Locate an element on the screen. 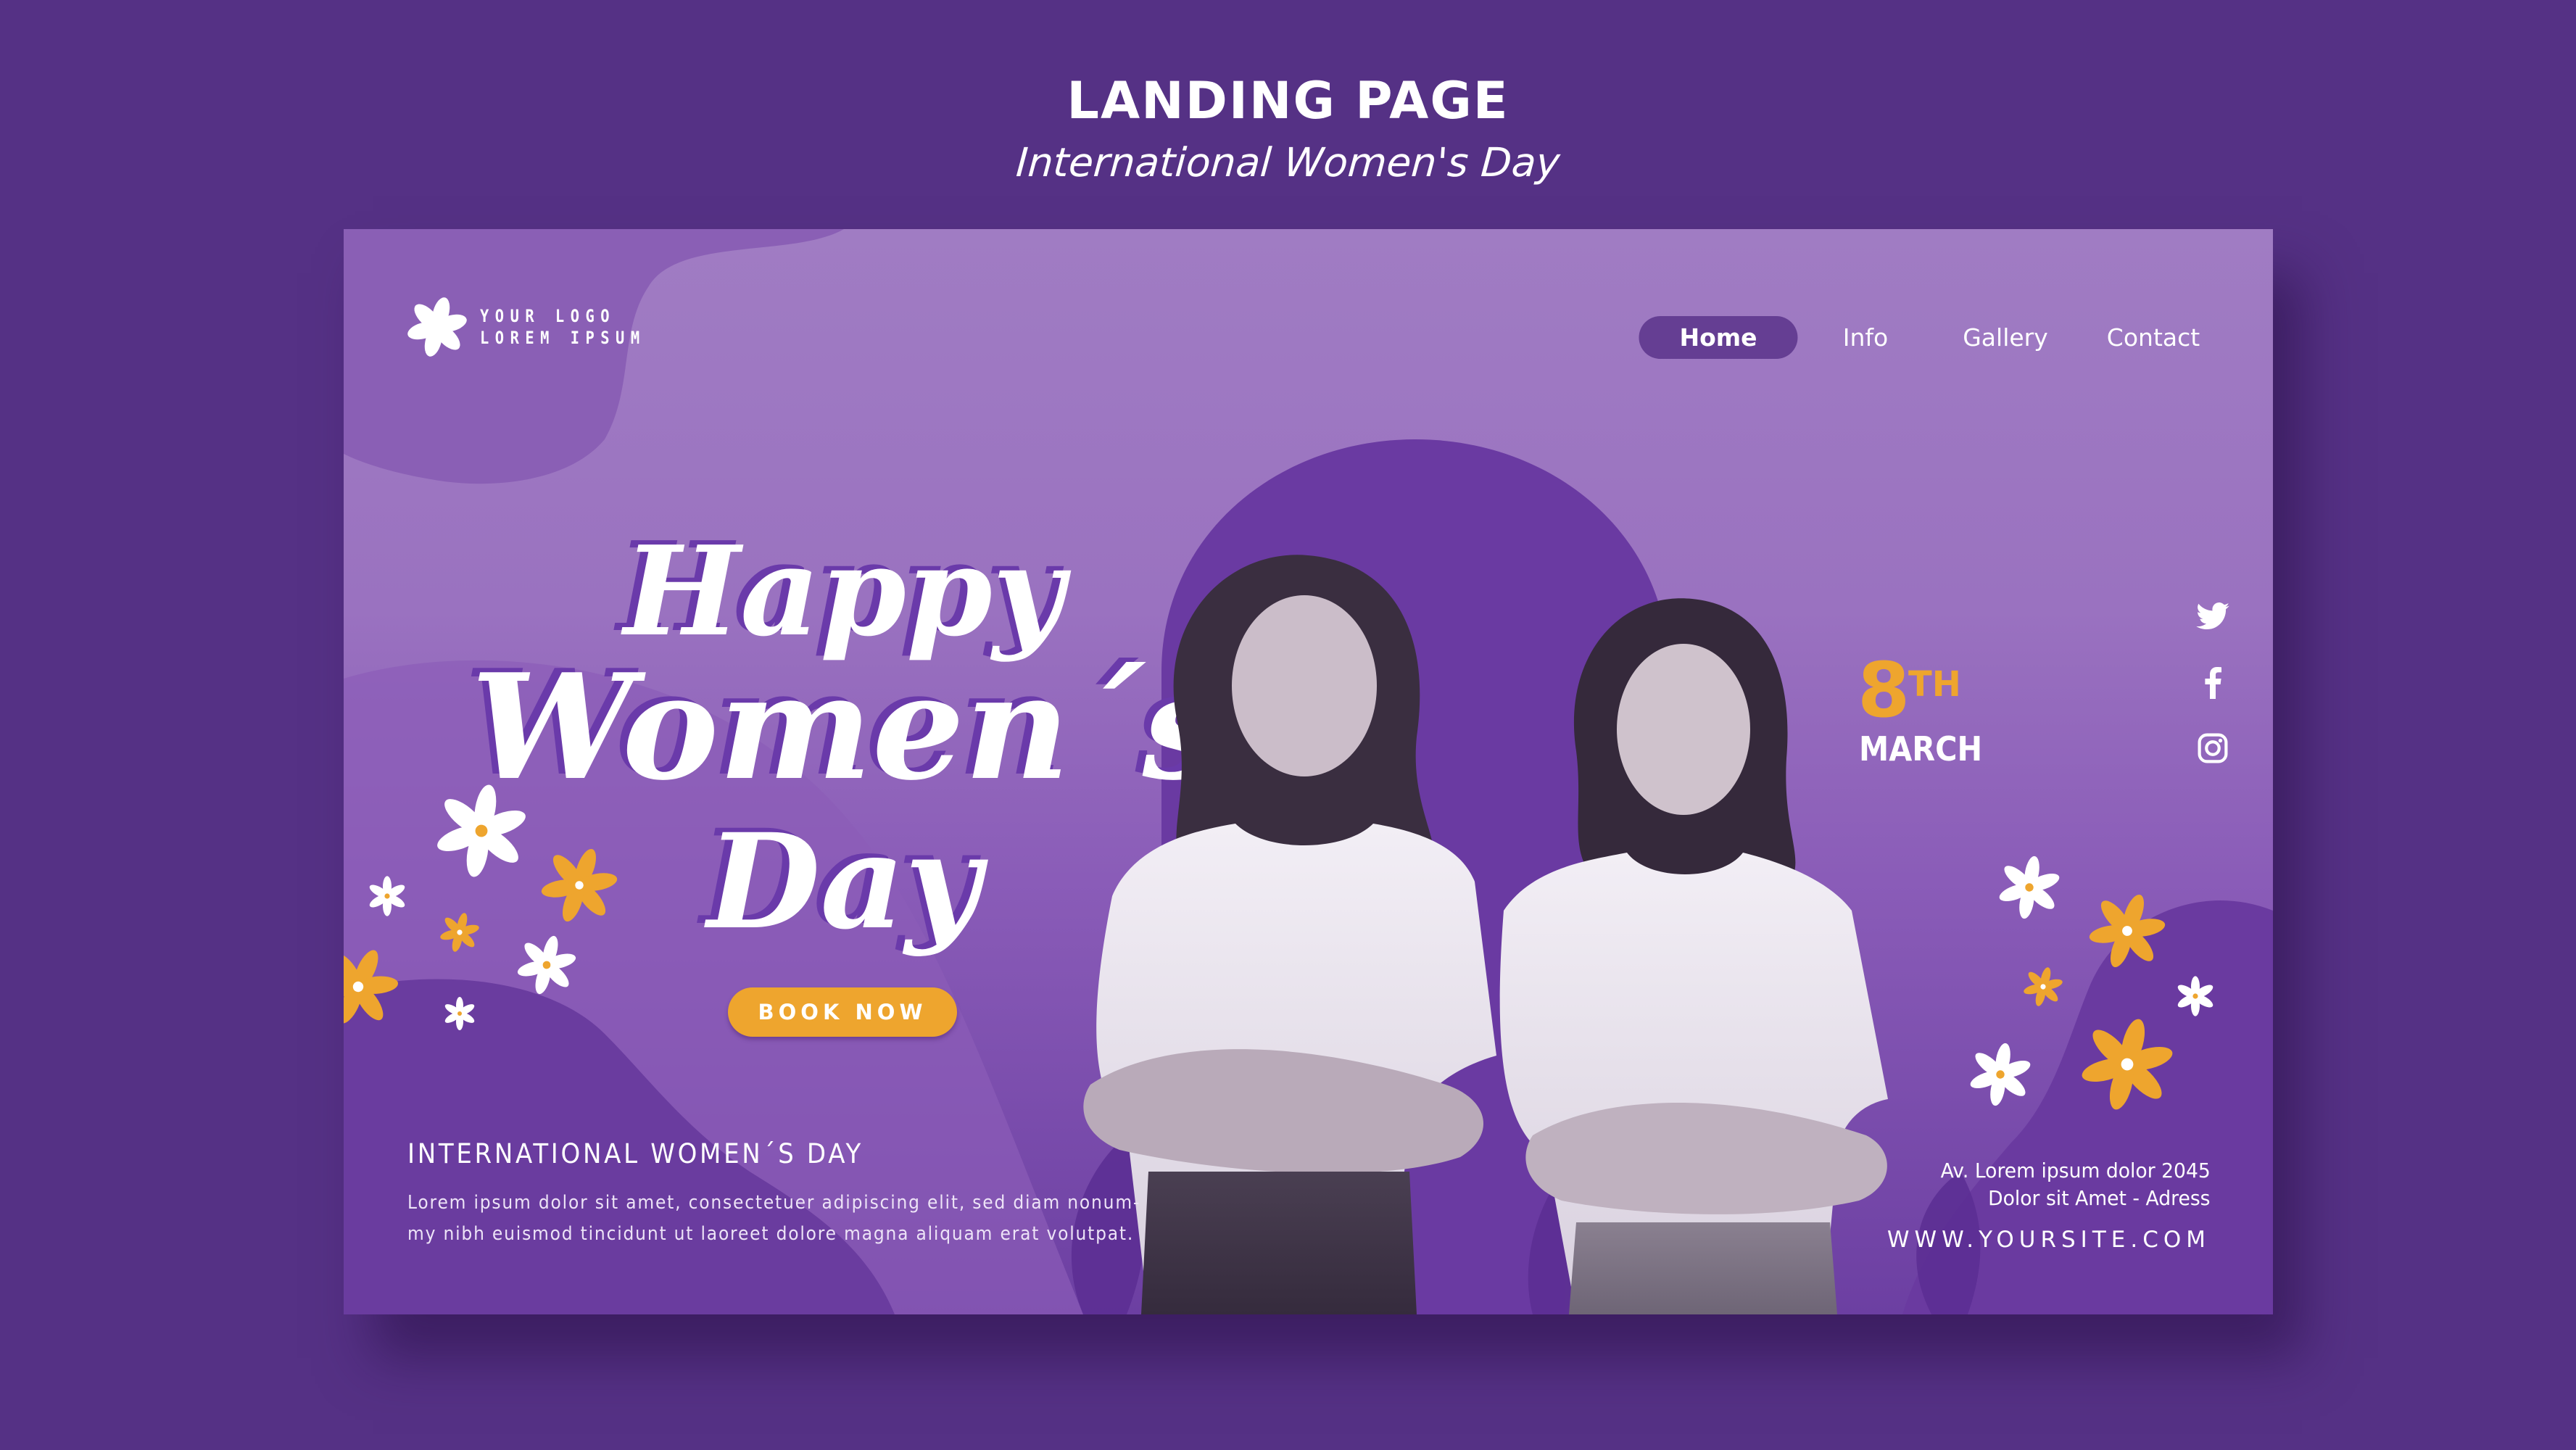 The image size is (2576, 1450). instagram-icon is located at coordinates (2213, 748).